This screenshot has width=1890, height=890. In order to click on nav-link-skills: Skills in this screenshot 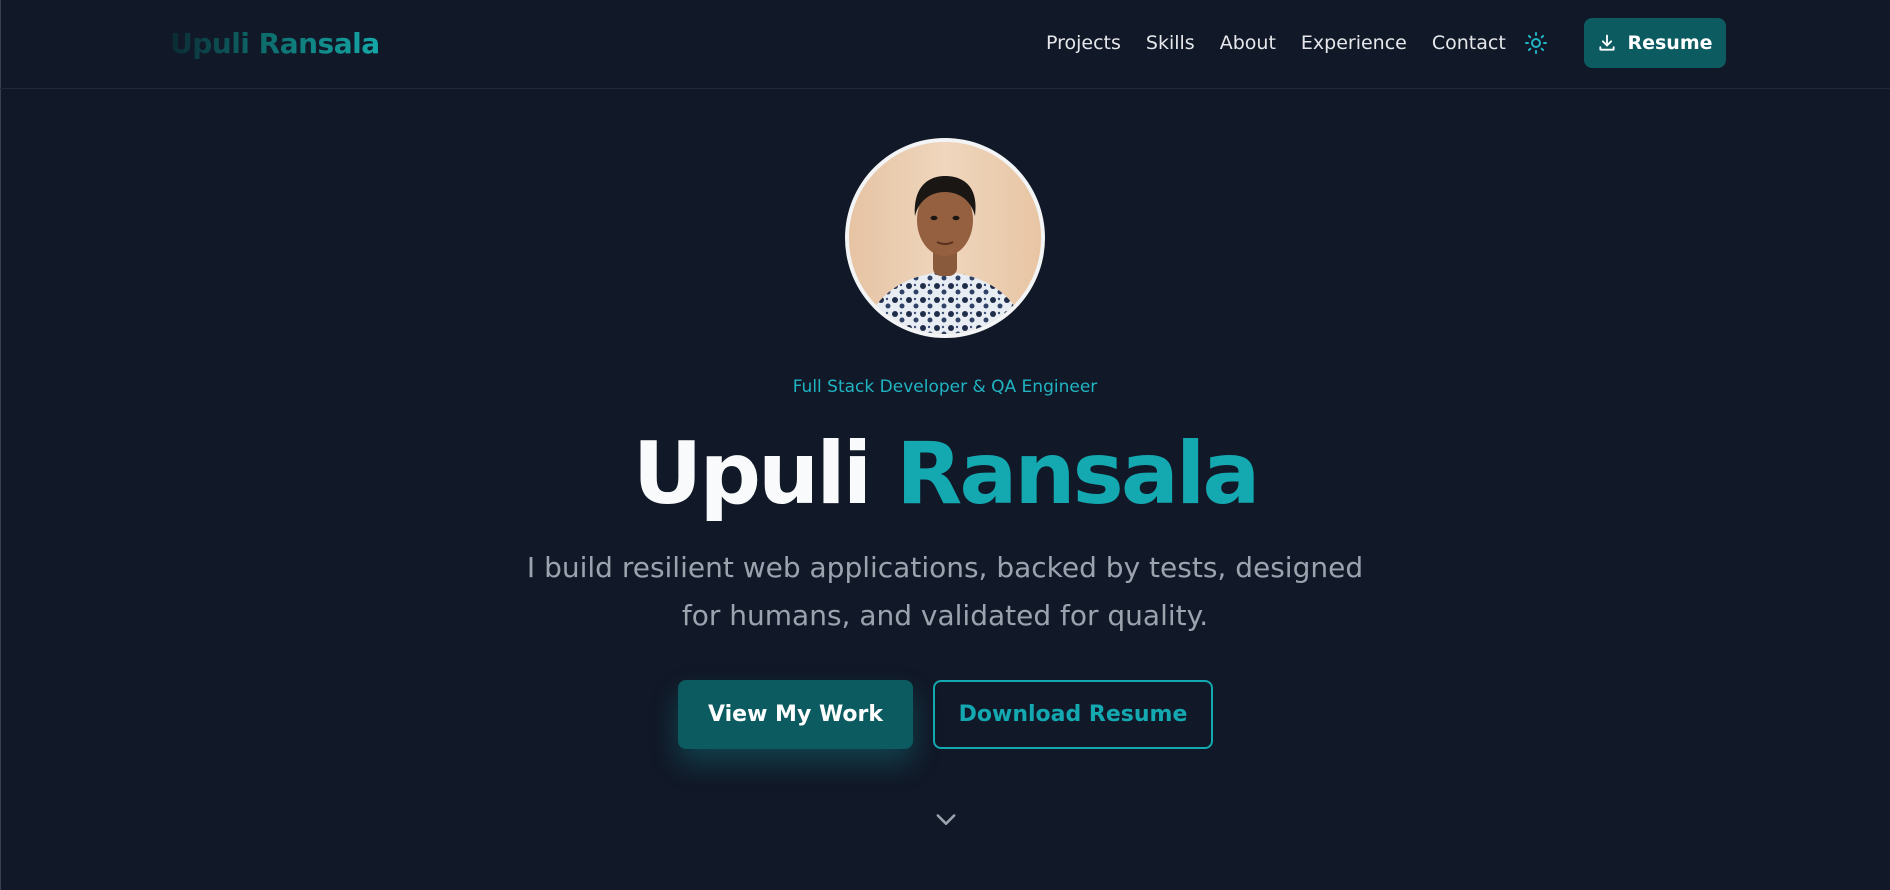, I will do `click(1170, 43)`.